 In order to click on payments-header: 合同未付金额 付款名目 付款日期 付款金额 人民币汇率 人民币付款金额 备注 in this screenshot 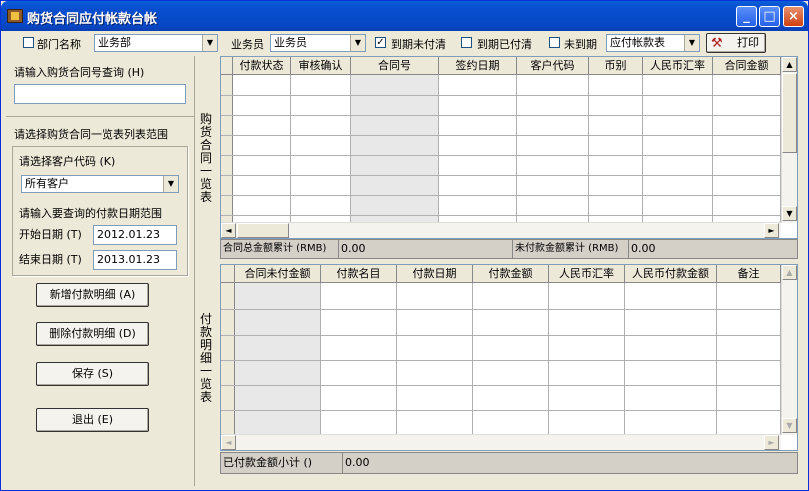, I will do `click(501, 274)`.